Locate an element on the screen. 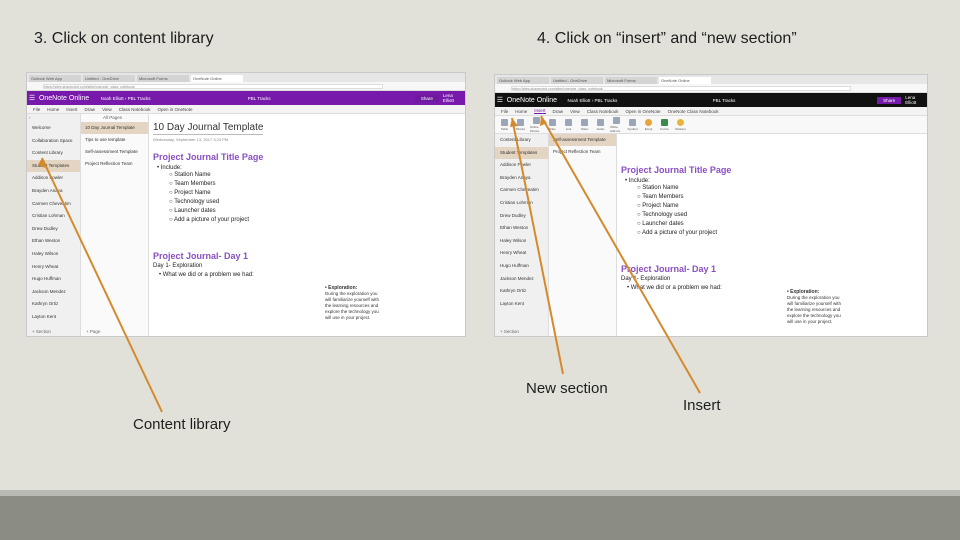 This screenshot has width=960, height=540. list-item: ○ Technology used is located at coordinates (194, 202).